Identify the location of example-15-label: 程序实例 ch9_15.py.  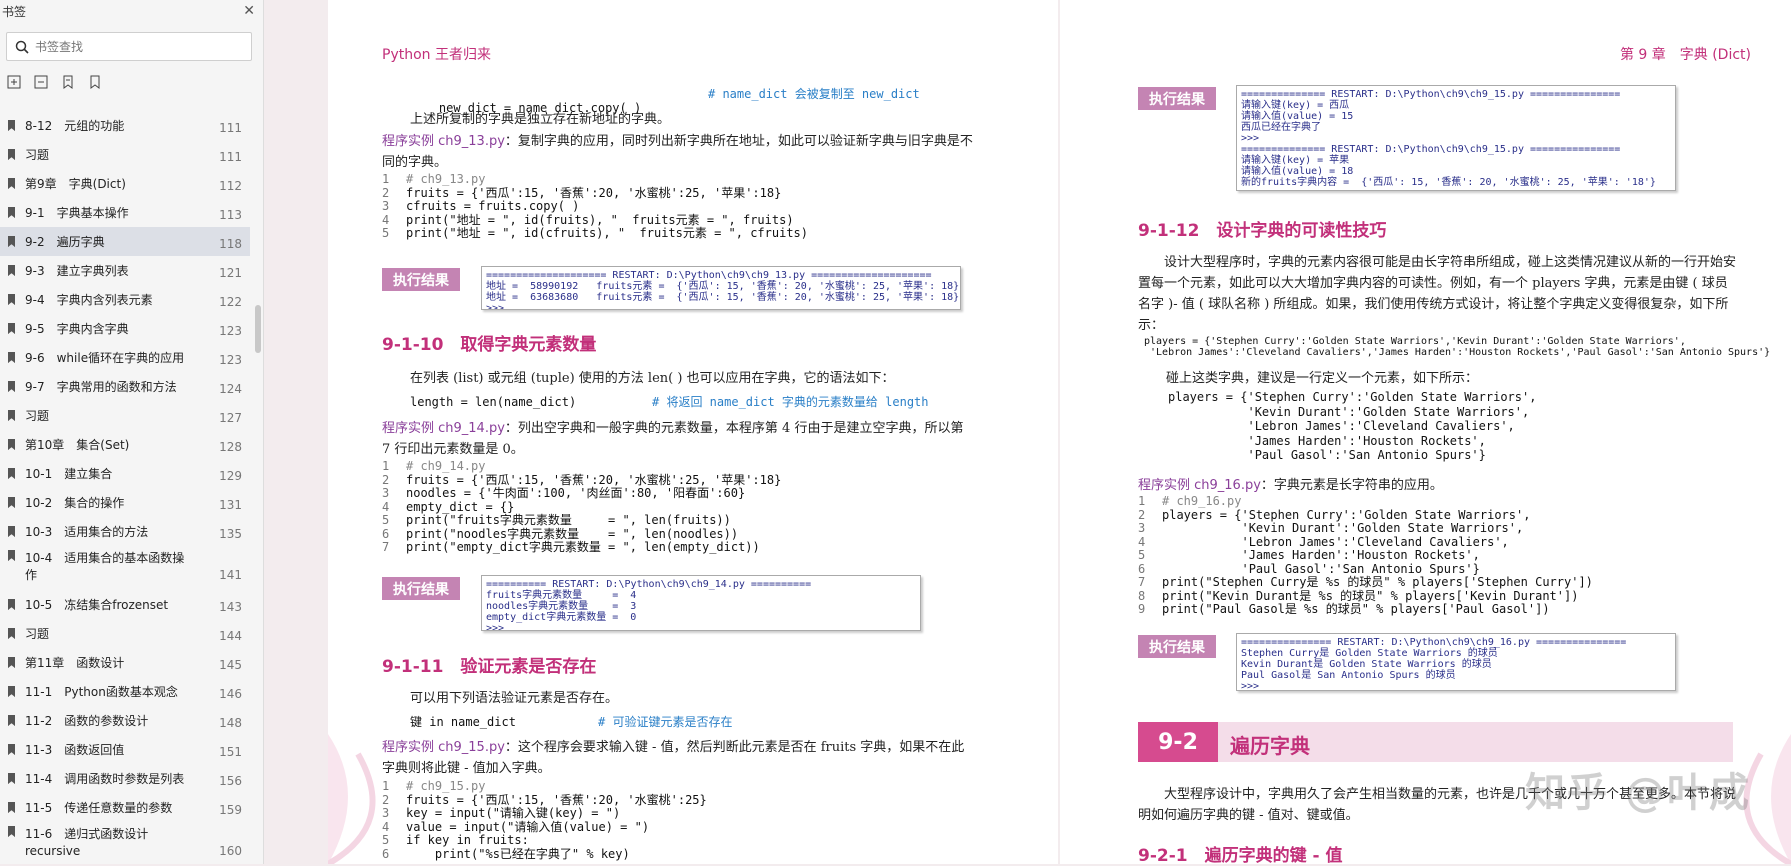
(443, 747).